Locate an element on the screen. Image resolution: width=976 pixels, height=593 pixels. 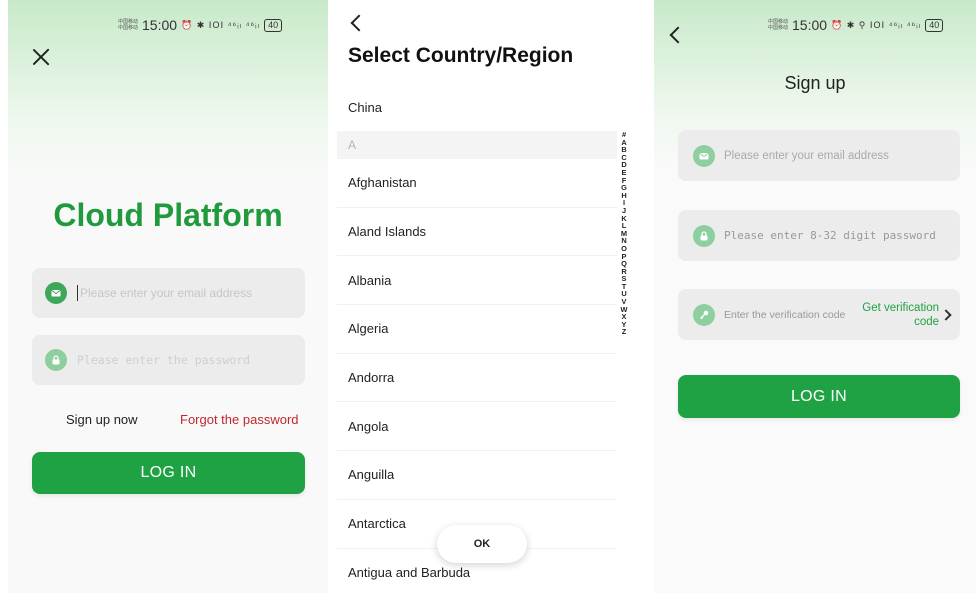
sign-up-link: Sign up now is located at coordinates (102, 419).